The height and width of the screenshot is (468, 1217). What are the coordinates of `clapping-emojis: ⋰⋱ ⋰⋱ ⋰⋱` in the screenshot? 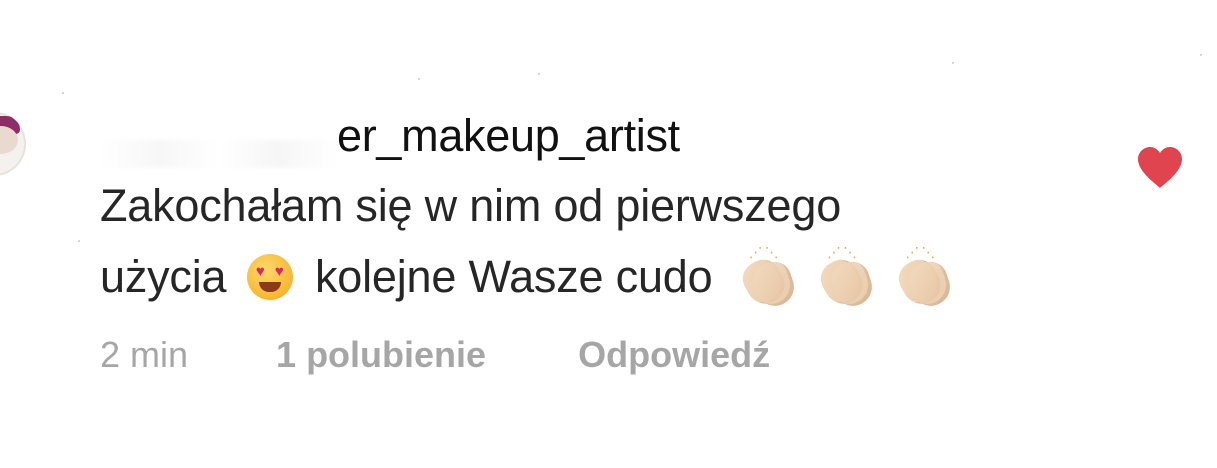 It's located at (849, 280).